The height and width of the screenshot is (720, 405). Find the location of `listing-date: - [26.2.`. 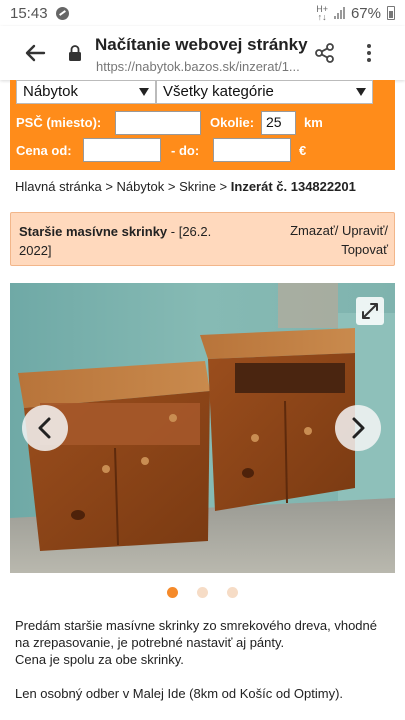

listing-date: - [26.2. is located at coordinates (189, 231).